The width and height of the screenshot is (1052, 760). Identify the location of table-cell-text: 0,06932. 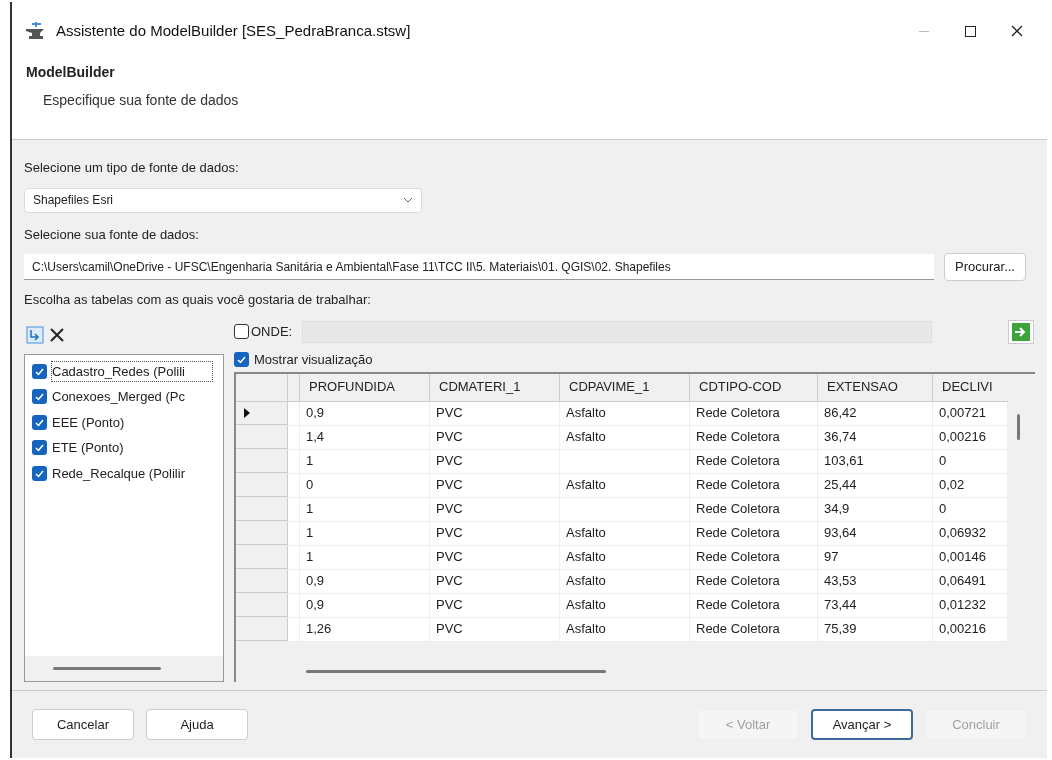
(962, 533).